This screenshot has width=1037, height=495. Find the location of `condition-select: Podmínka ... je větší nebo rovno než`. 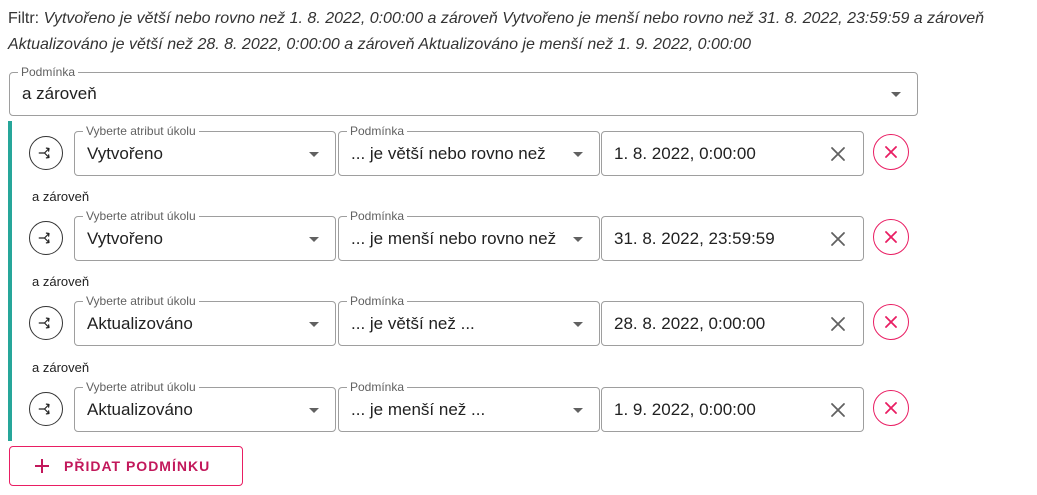

condition-select: Podmínka ... je větší nebo rovno než is located at coordinates (469, 150).